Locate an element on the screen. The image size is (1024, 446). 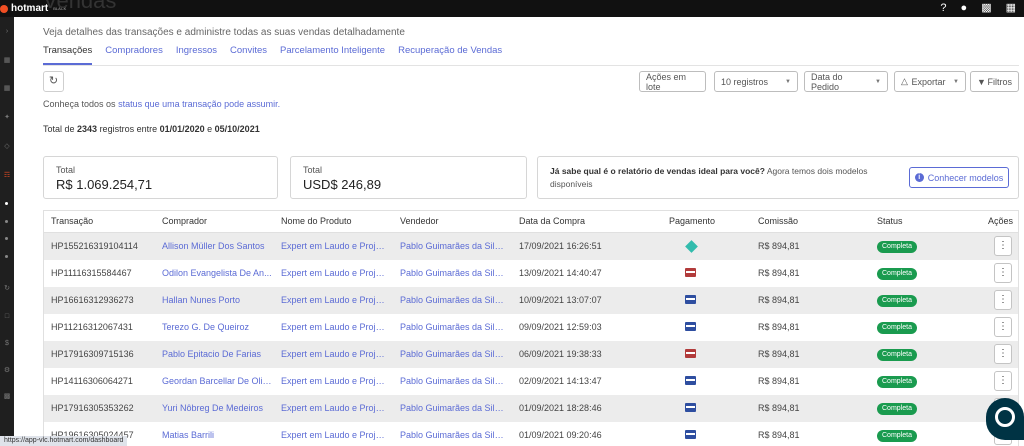
tab-convites: Convites is located at coordinates (248, 55).